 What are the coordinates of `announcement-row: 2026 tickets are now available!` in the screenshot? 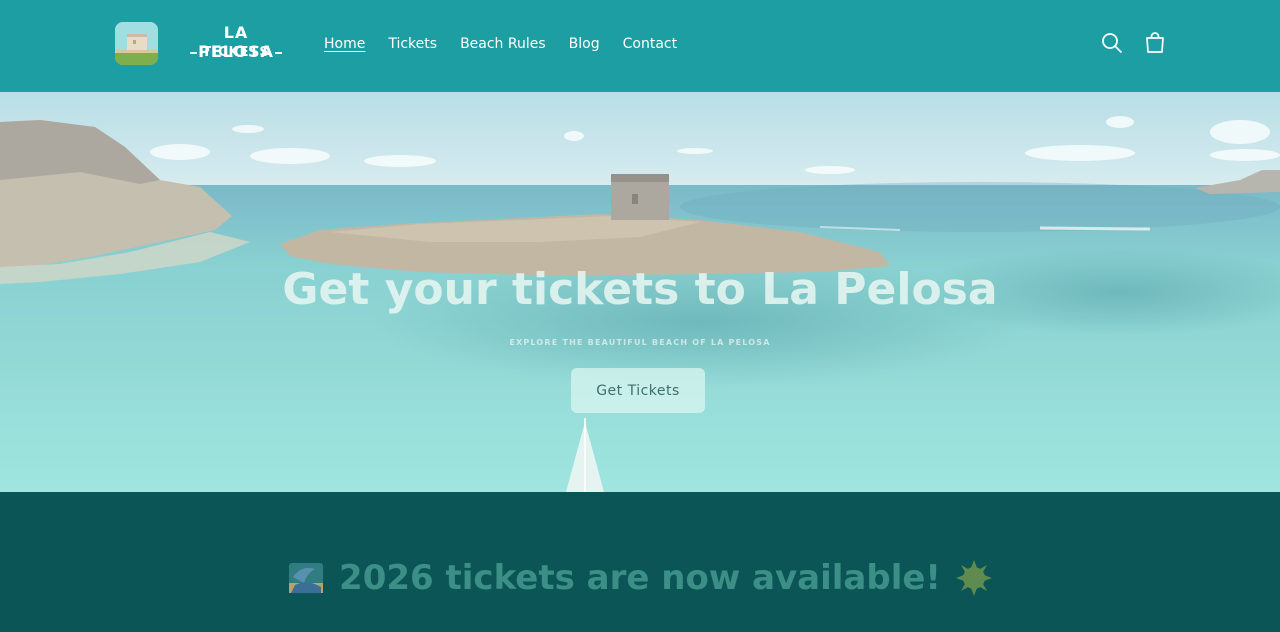 It's located at (640, 578).